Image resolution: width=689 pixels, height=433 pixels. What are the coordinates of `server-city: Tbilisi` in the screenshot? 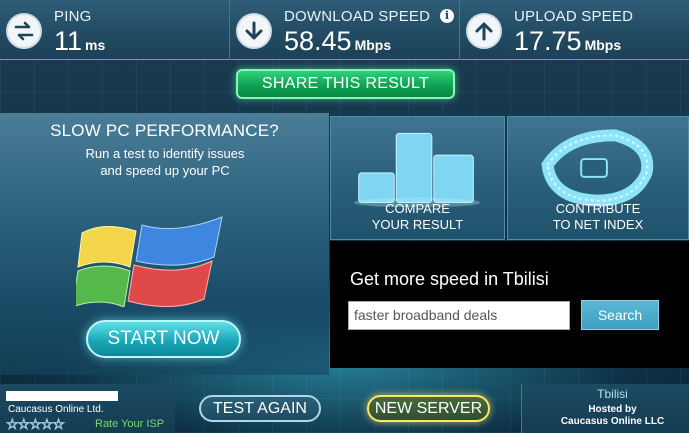 It's located at (612, 394).